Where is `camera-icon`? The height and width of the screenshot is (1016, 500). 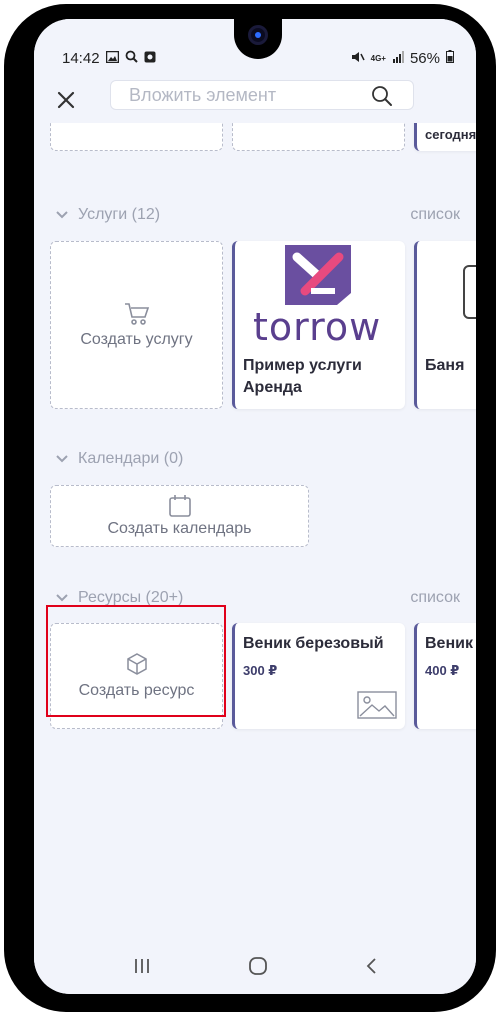 camera-icon is located at coordinates (258, 35).